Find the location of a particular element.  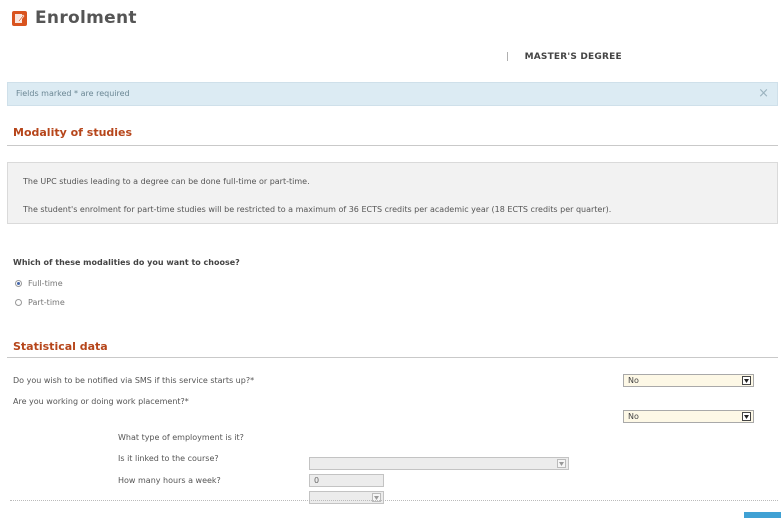

page-title: Enrolment is located at coordinates (86, 18).